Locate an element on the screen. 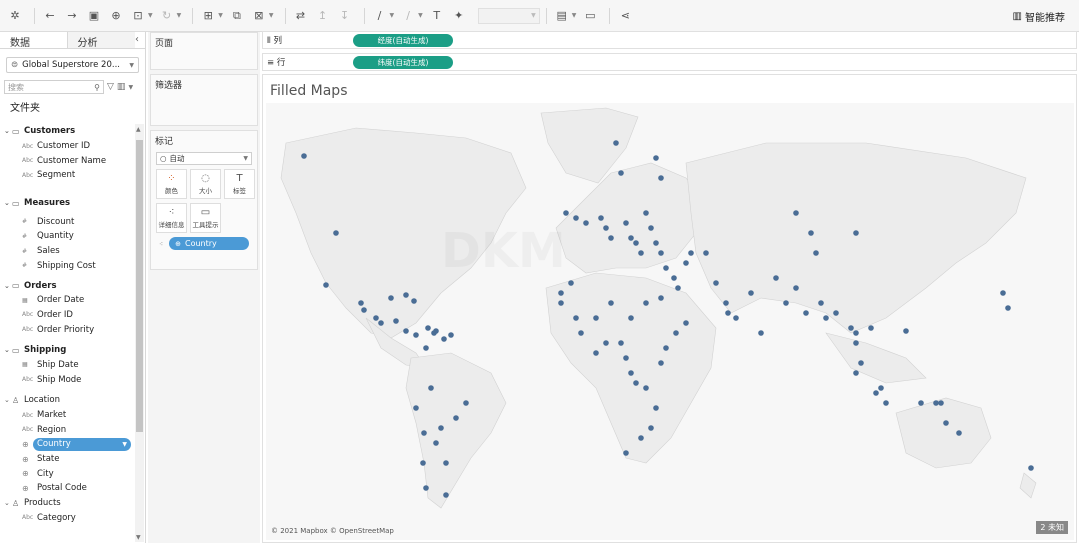 The image size is (1079, 543). field-sales: # Sales is located at coordinates (67, 251).